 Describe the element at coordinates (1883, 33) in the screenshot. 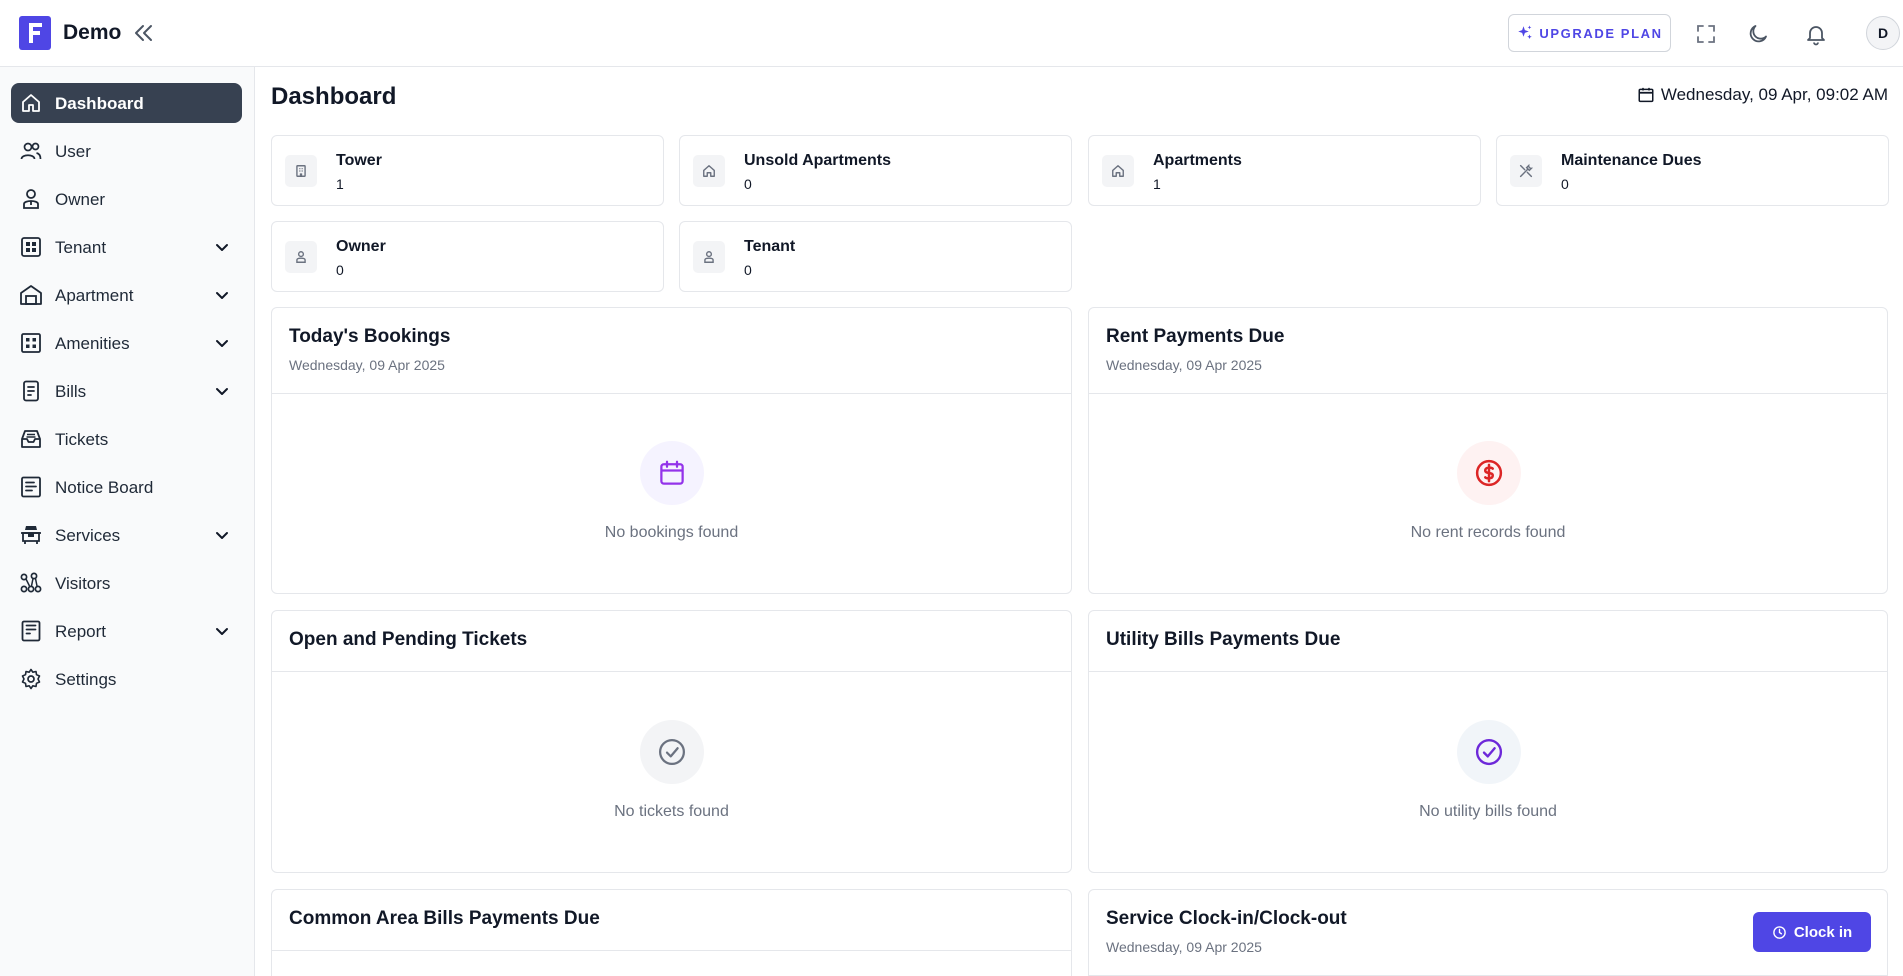

I see `user-avatar: D` at that location.